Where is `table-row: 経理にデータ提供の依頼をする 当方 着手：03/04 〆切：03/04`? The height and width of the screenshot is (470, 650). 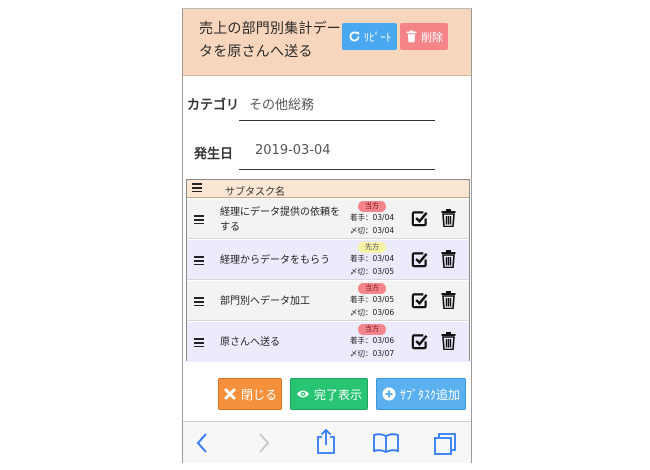
table-row: 経理にデータ提供の依頼をする 当方 着手：03/04 〆切：03/04 is located at coordinates (328, 219).